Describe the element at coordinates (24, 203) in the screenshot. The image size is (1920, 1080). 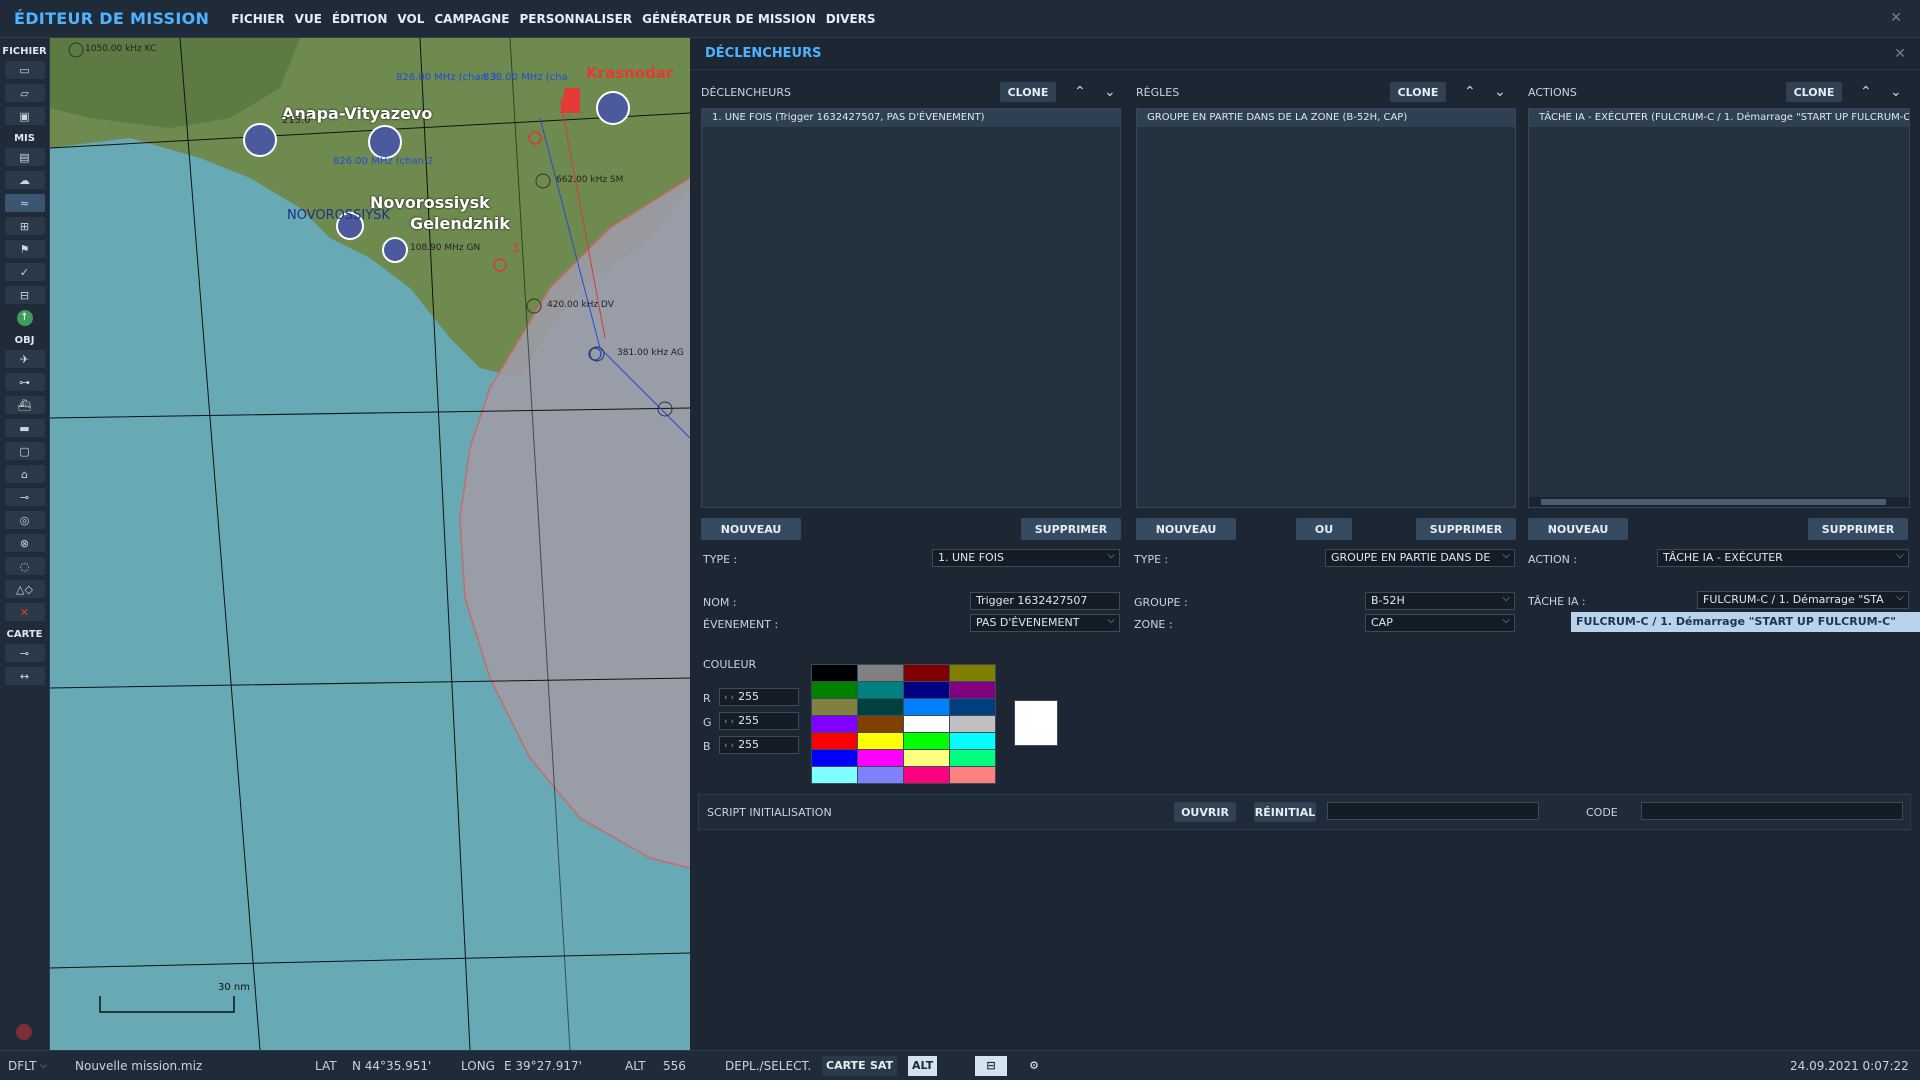
I see `triggers-icon: ≈` at that location.